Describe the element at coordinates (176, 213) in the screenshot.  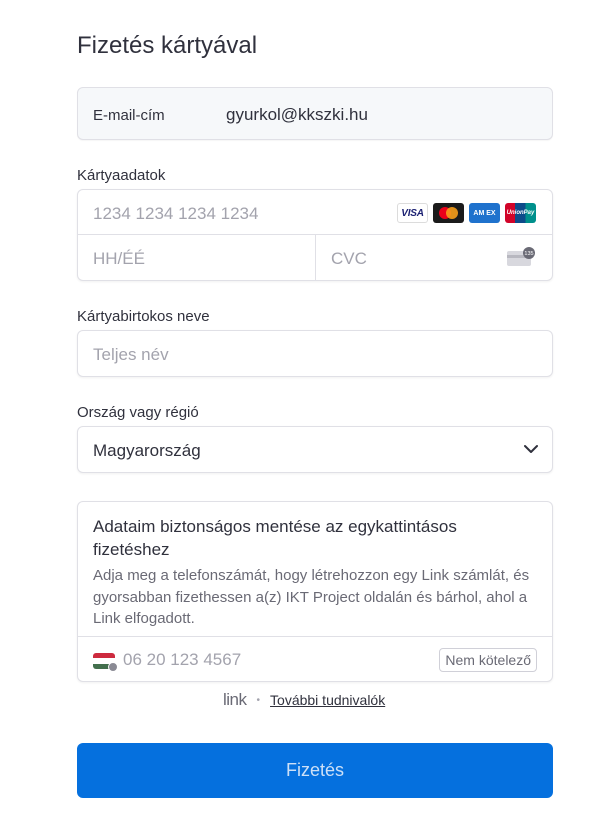
I see `card-number-placeholder: 1234 1234 1234 1234` at that location.